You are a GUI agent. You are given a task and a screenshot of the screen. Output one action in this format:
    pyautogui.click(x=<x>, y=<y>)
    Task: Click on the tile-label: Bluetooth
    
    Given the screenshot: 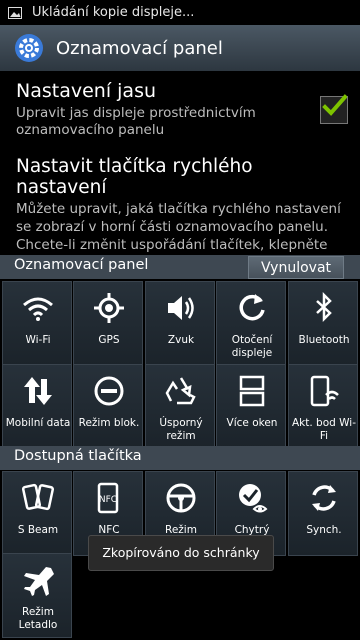 What is the action you would take?
    pyautogui.click(x=324, y=340)
    